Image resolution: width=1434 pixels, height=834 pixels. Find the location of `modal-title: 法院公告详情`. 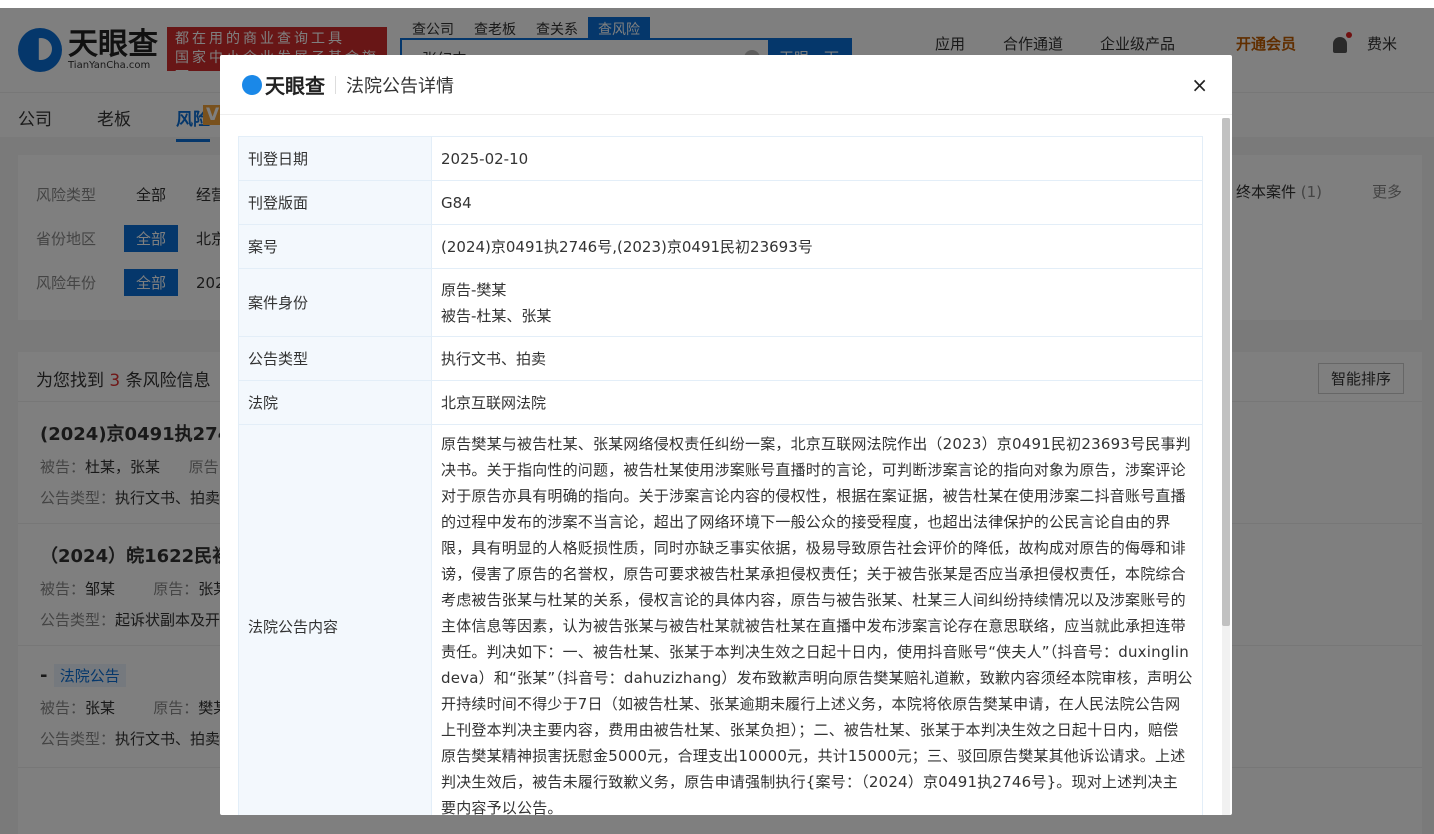

modal-title: 法院公告详情 is located at coordinates (400, 86).